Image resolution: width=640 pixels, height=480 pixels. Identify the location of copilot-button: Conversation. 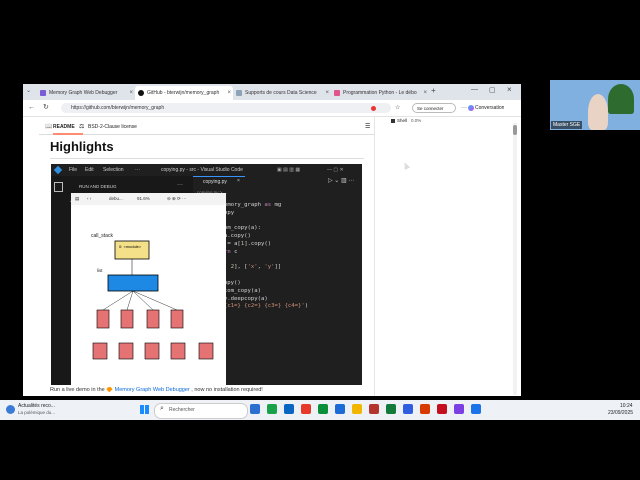
(489, 108).